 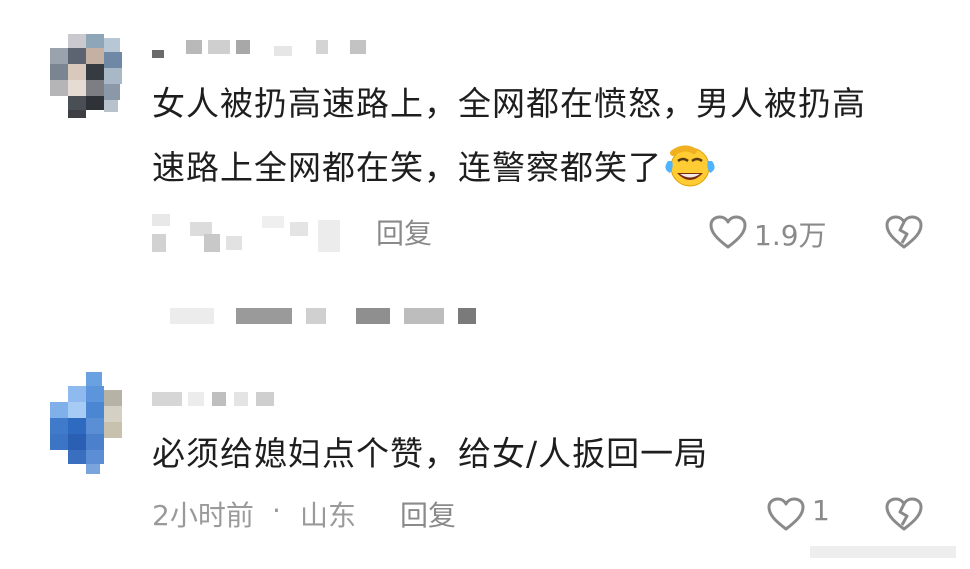 What do you see at coordinates (203, 515) in the screenshot?
I see `comment-time: 2小时前` at bounding box center [203, 515].